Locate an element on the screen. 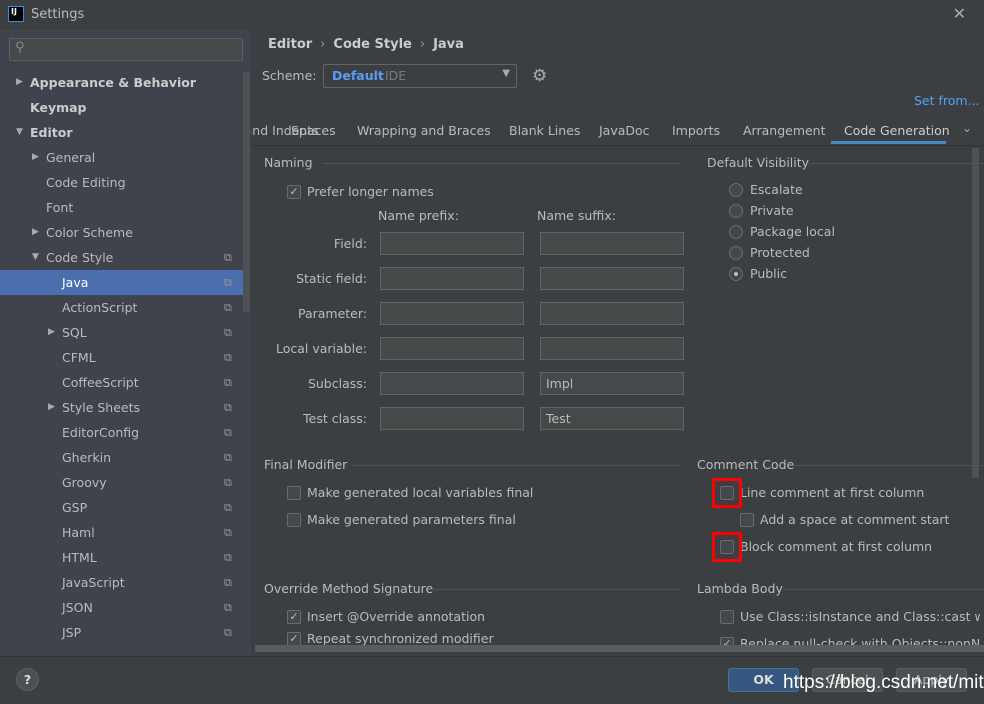 The width and height of the screenshot is (984, 704). sidebar-item: Keymap is located at coordinates (121, 107).